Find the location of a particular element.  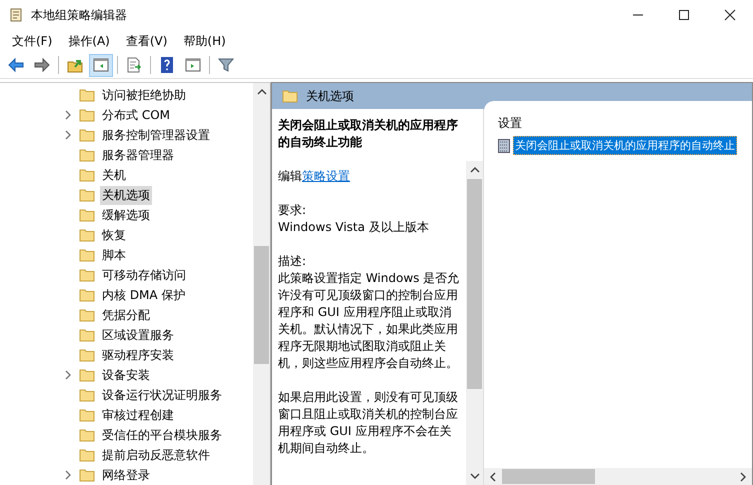

tree-item: 可移动存储访问 is located at coordinates (144, 275).